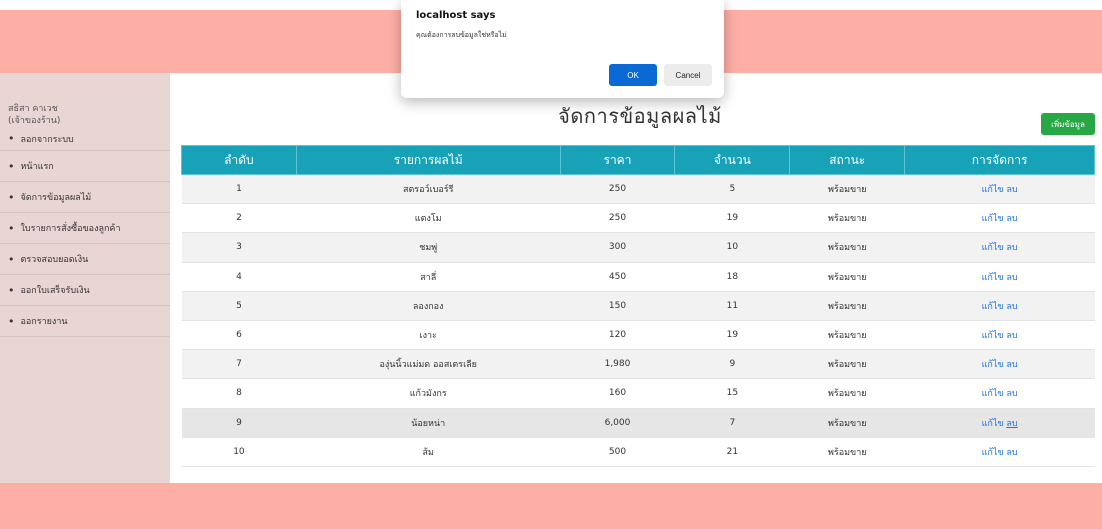 This screenshot has height=529, width=1102. I want to click on cell-qty: 7, so click(732, 423).